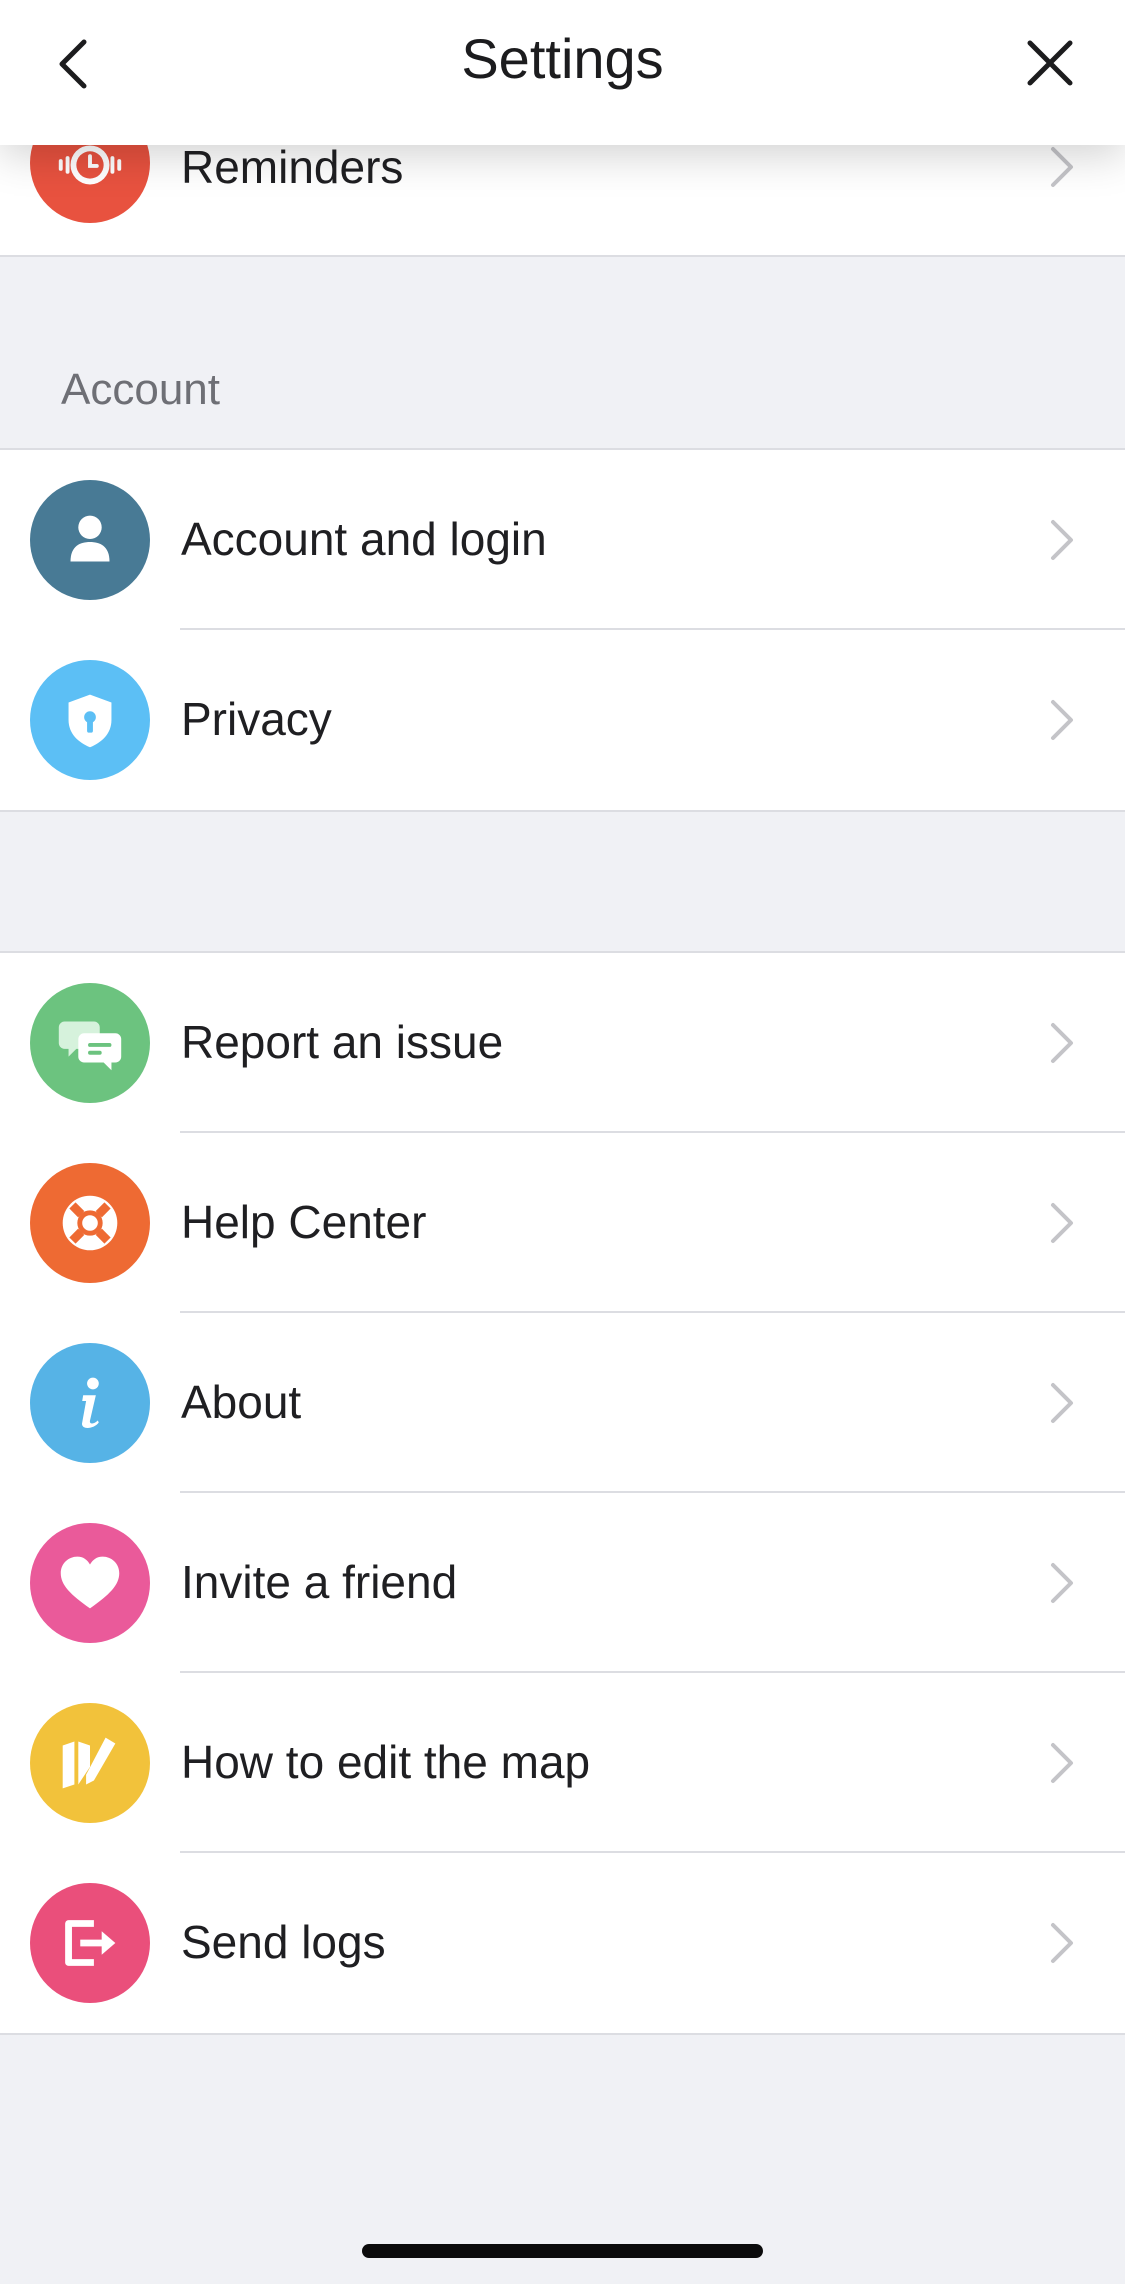  What do you see at coordinates (562, 540) in the screenshot?
I see `settings-row-account-login: Account and login` at bounding box center [562, 540].